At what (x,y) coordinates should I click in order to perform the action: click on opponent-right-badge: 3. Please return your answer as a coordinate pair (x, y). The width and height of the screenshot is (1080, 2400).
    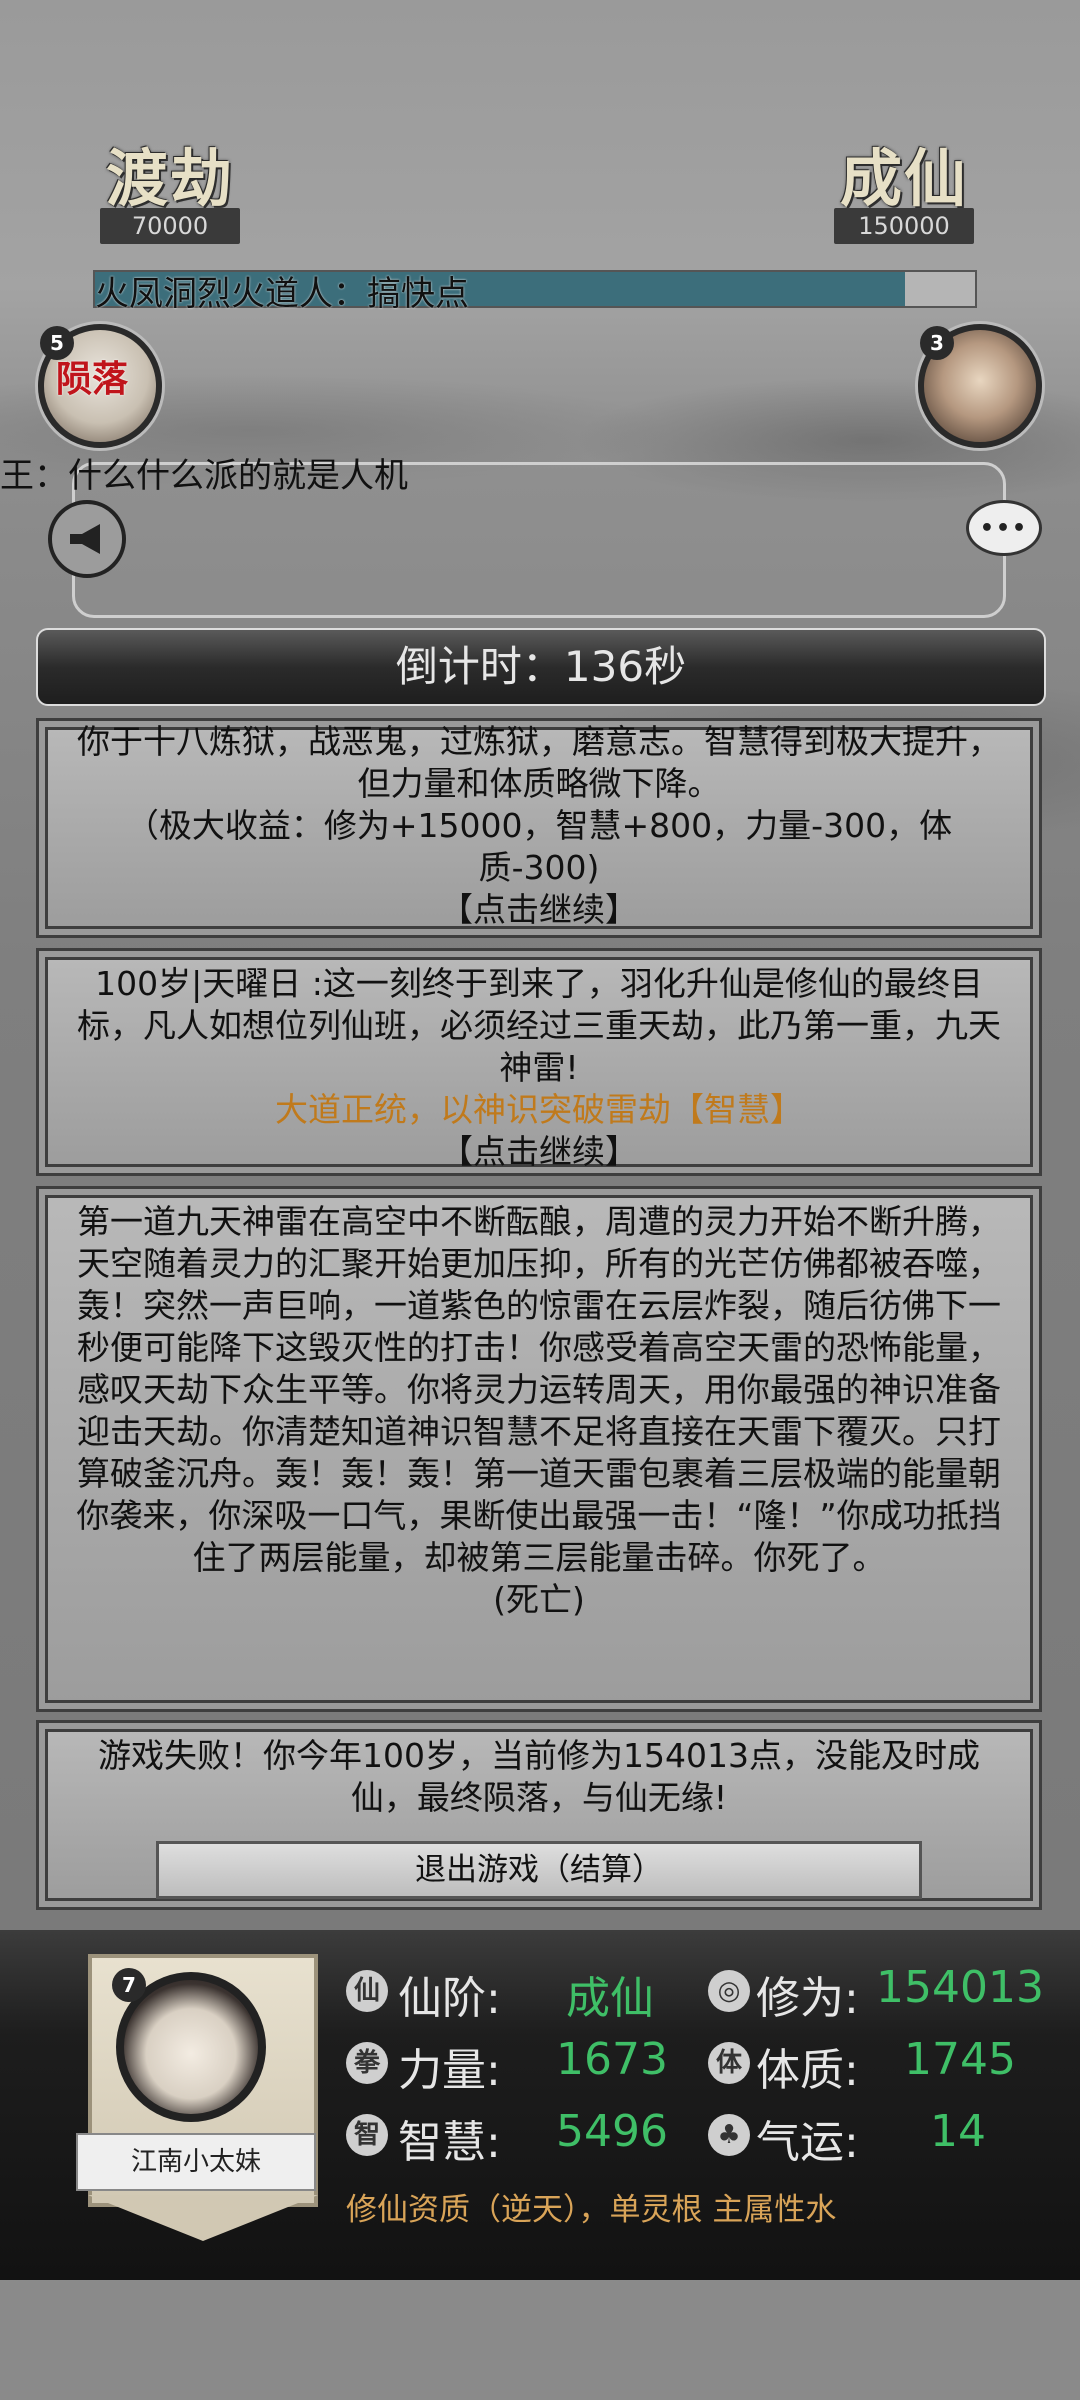
    Looking at the image, I should click on (937, 343).